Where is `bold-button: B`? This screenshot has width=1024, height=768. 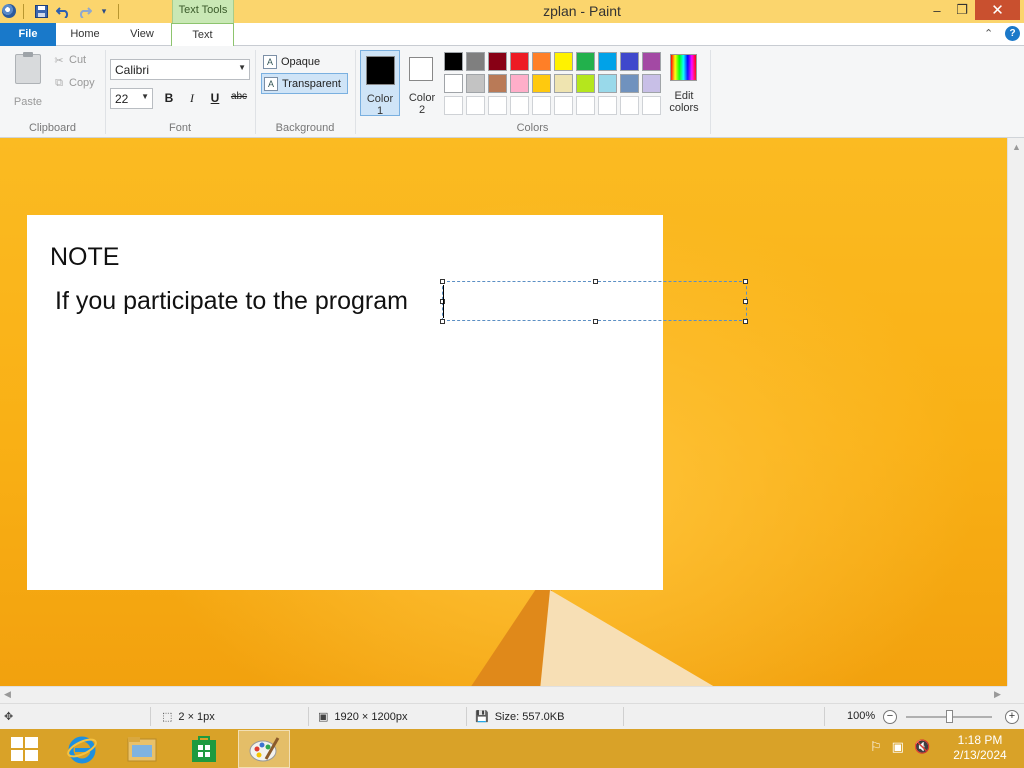 bold-button: B is located at coordinates (169, 99).